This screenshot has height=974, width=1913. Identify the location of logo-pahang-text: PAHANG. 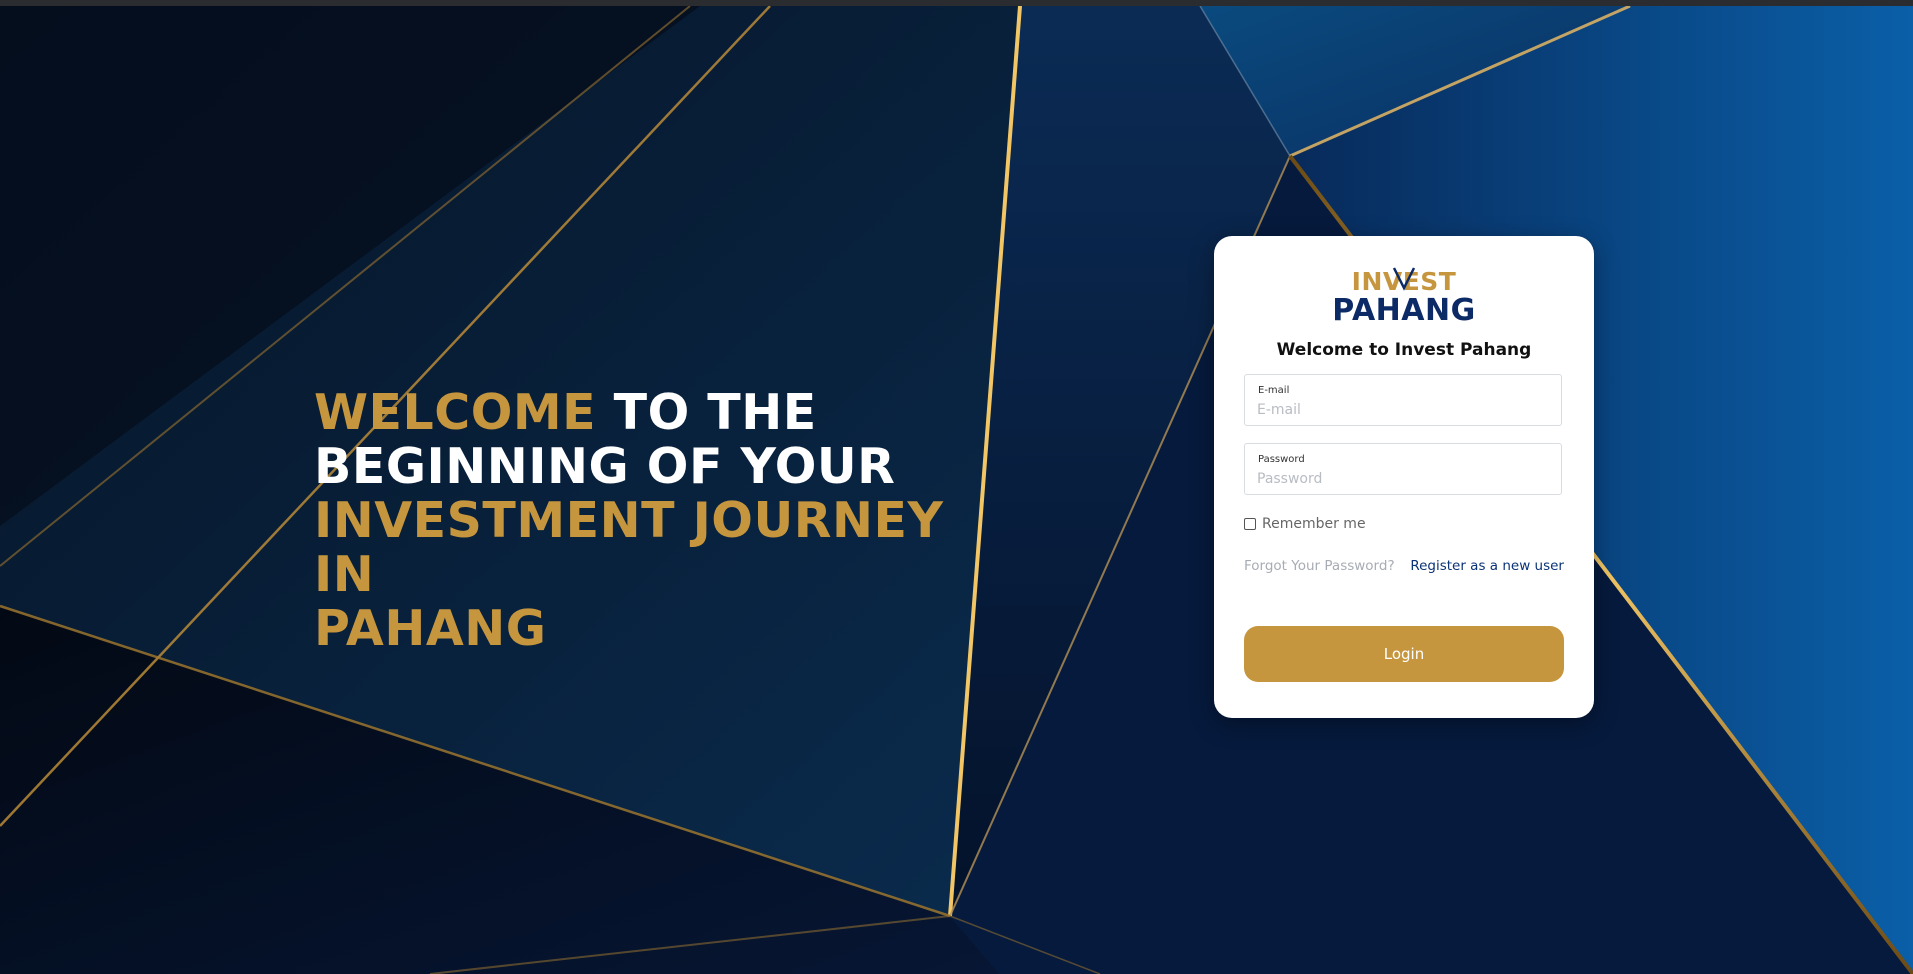
(1404, 309).